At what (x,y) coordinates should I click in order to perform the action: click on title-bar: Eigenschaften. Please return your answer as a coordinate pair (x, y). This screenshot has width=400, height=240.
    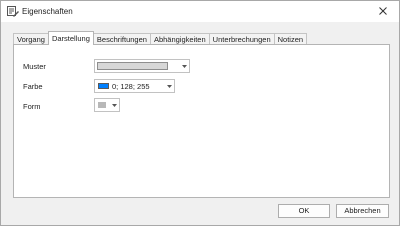
    Looking at the image, I should click on (200, 11).